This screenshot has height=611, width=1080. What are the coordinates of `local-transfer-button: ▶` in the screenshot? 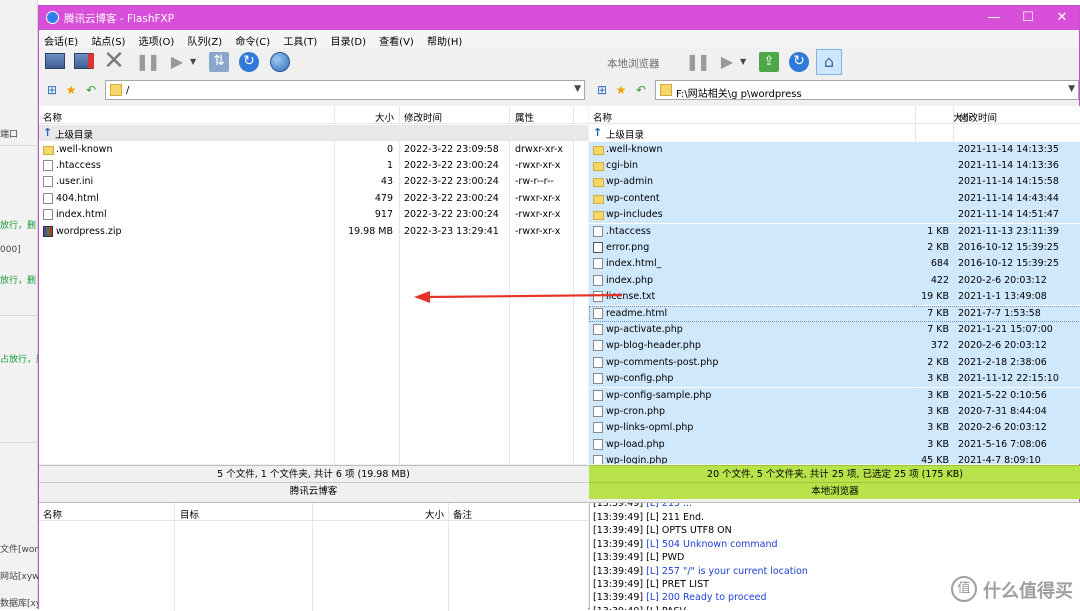 It's located at (727, 62).